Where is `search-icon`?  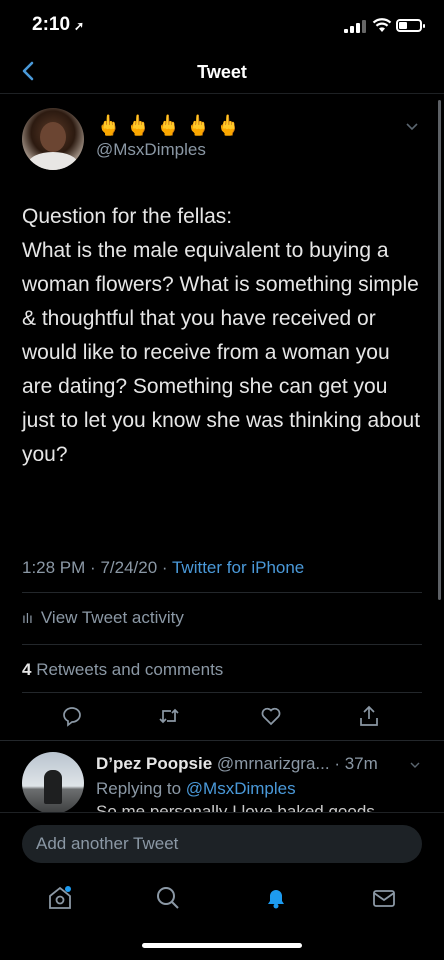
search-icon is located at coordinates (168, 898).